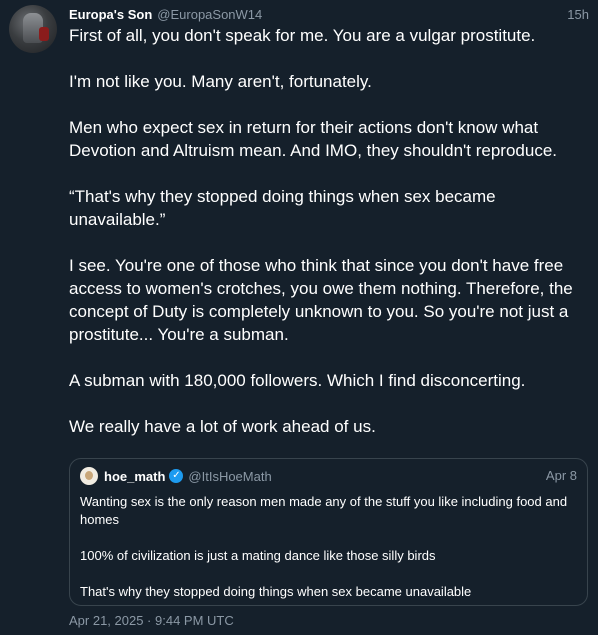  I want to click on author-avatar, so click(33, 29).